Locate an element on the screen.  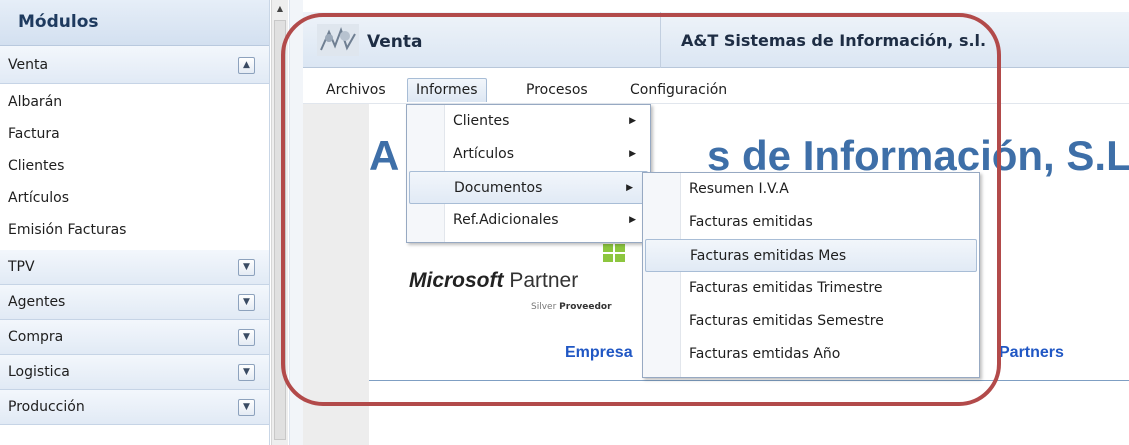
module-label: Venta is located at coordinates (28, 64).